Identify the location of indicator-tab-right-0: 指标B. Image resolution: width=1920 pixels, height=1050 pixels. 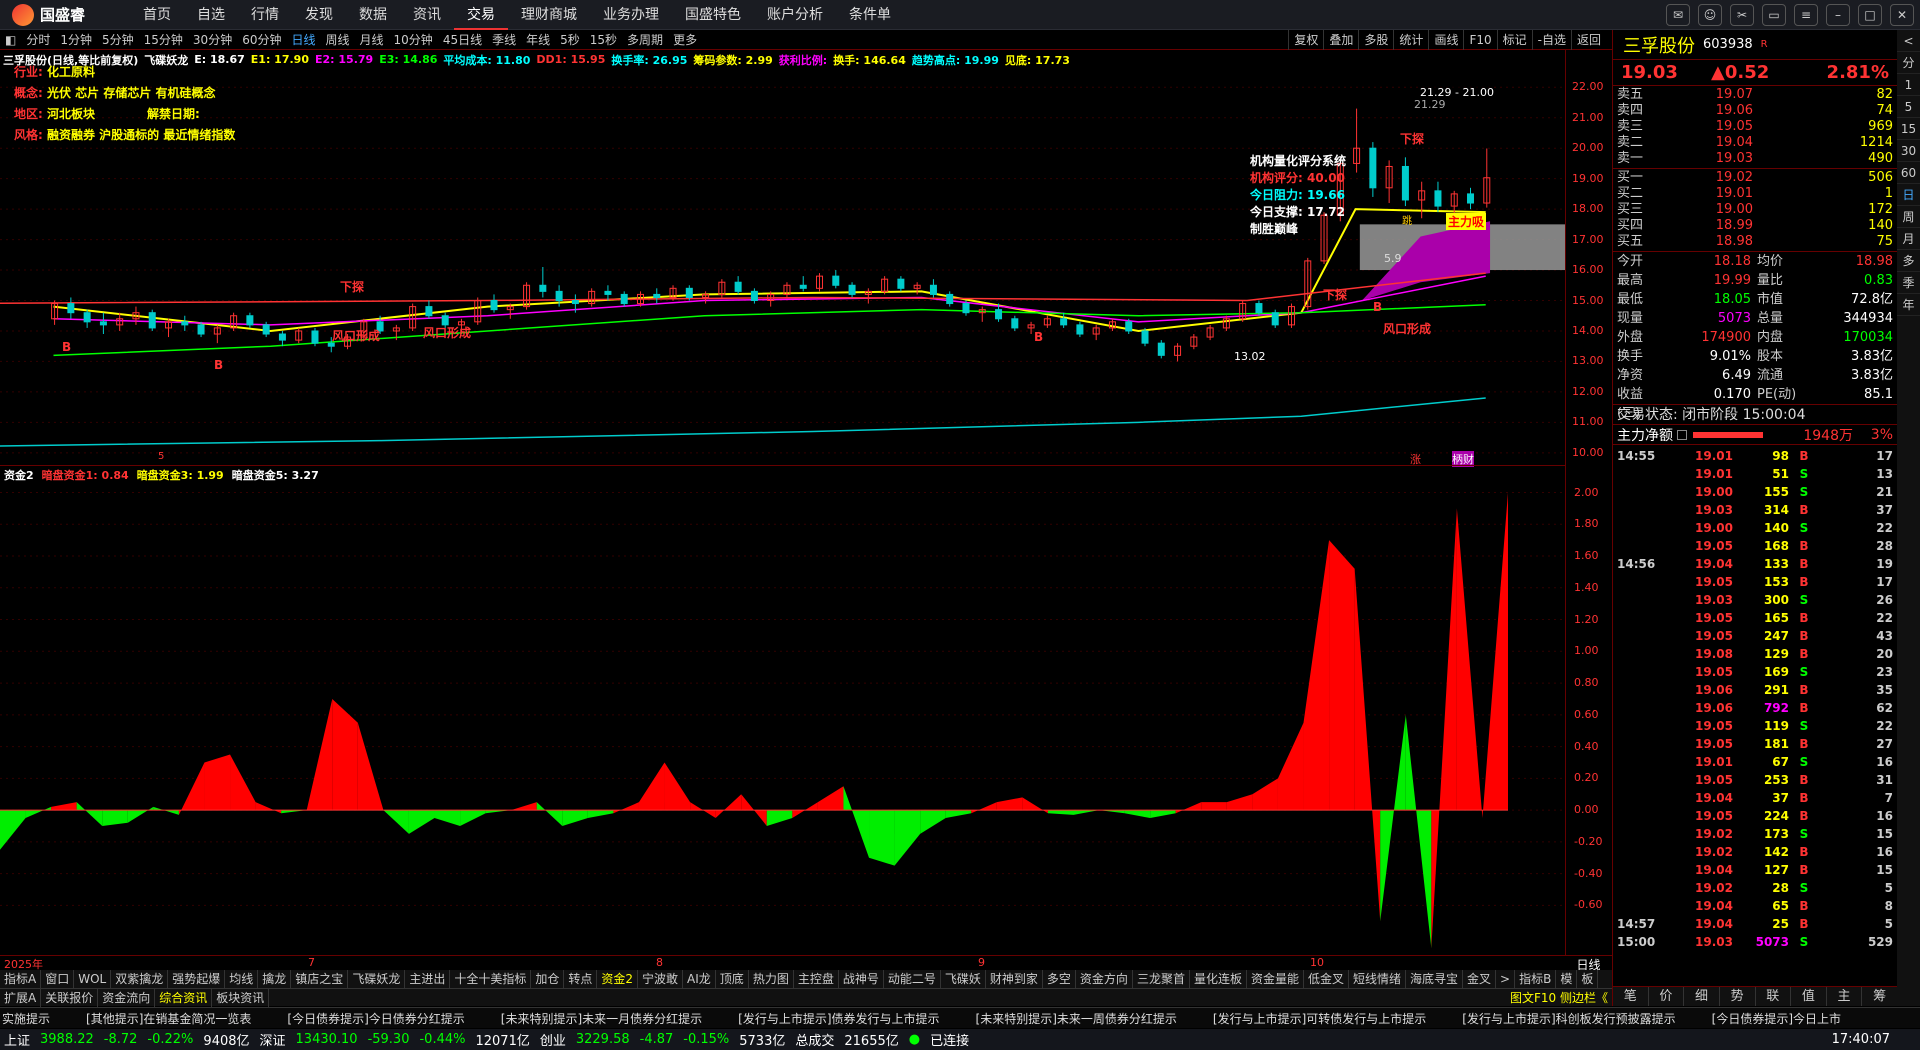
(1536, 979).